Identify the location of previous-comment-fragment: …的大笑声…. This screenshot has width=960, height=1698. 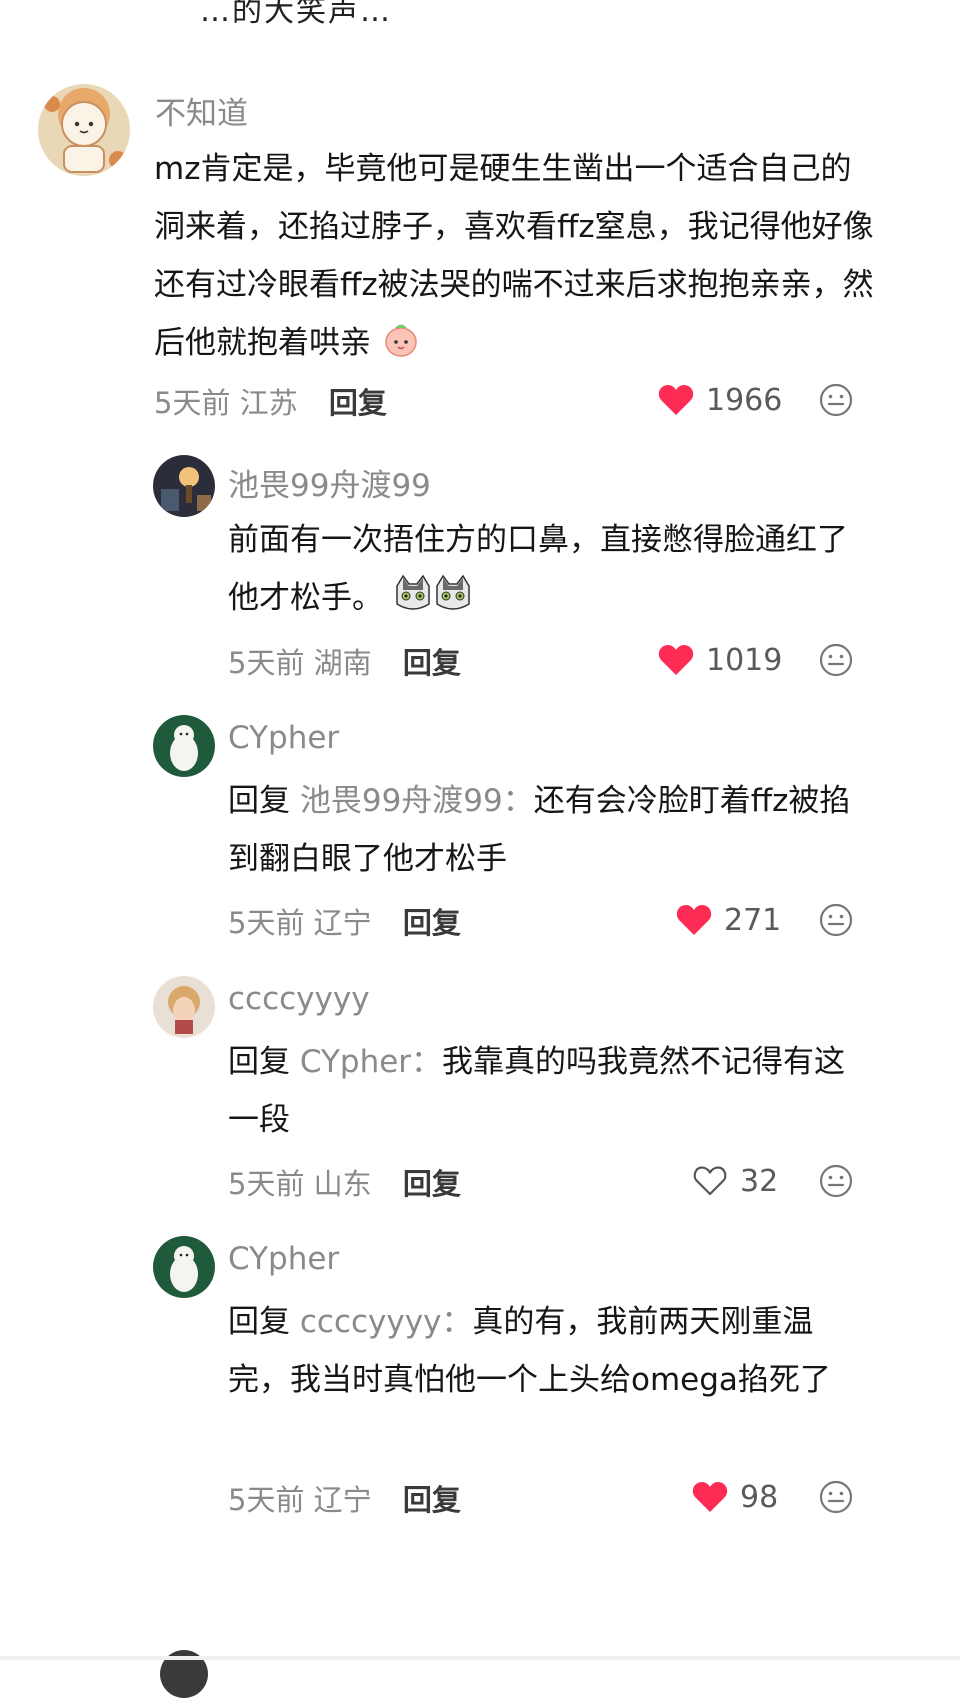
(296, 14).